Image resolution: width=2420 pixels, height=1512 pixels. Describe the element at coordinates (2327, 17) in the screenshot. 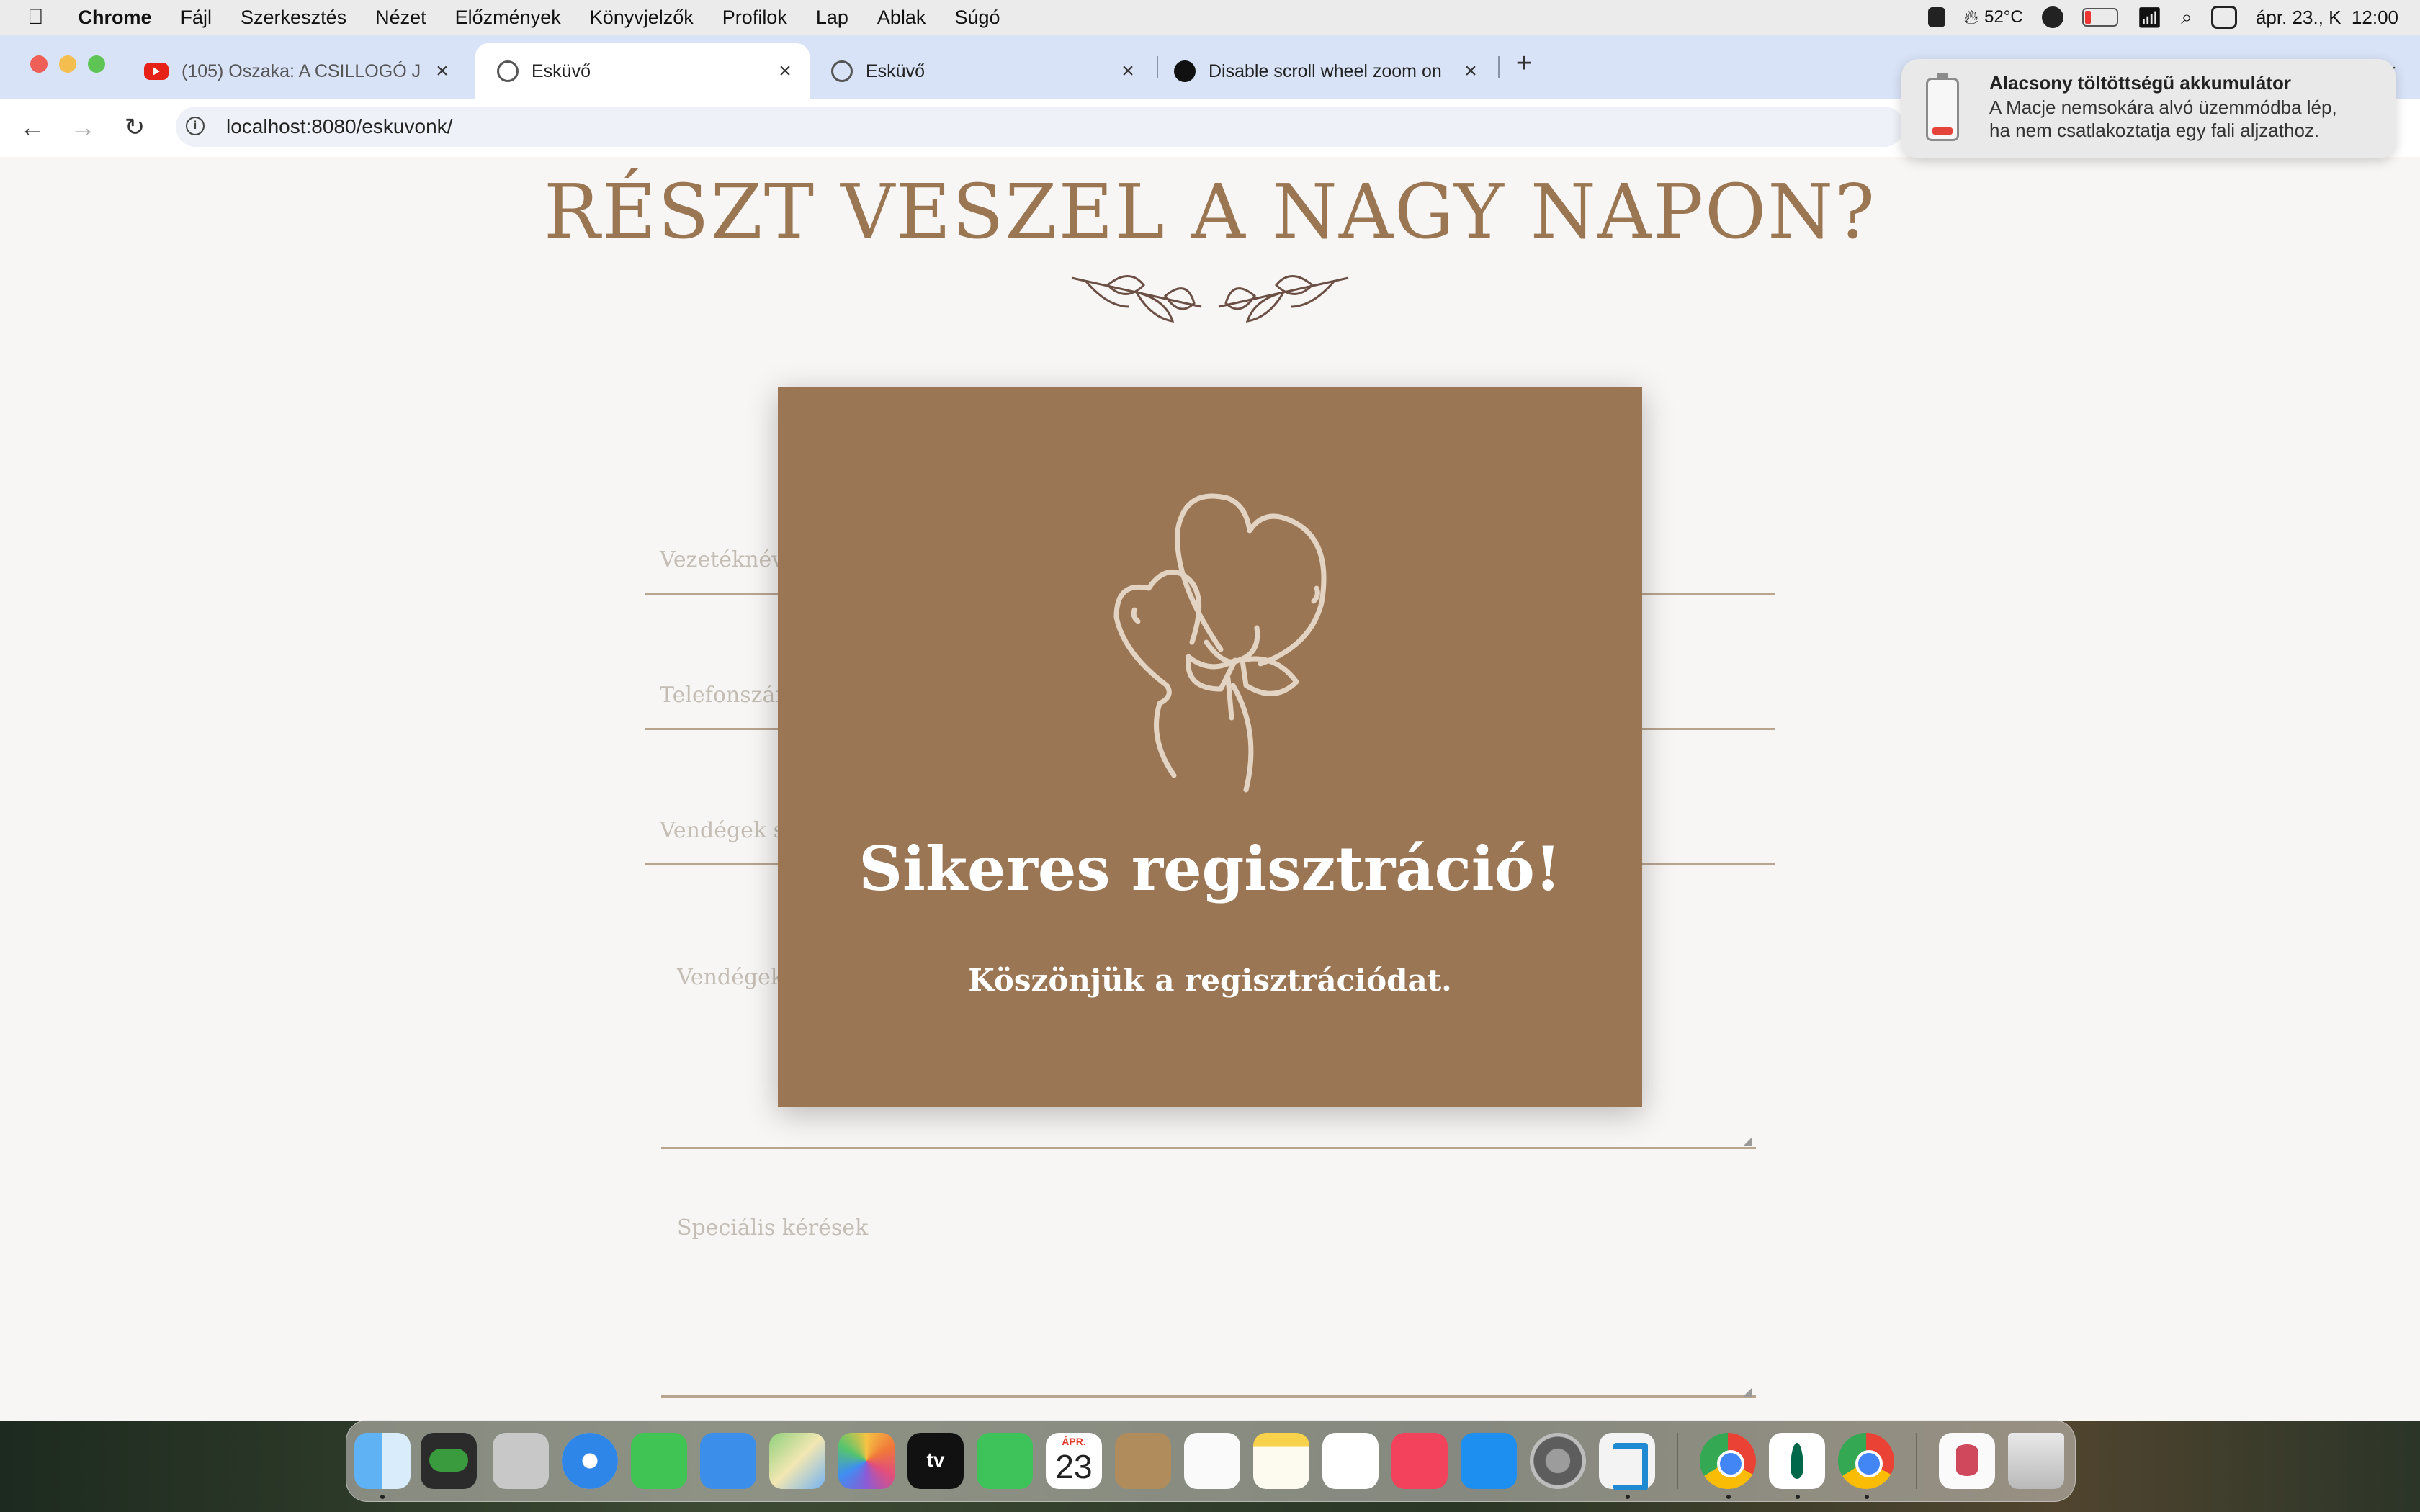

I see `clock: ápr. 23., K 12:00` at that location.